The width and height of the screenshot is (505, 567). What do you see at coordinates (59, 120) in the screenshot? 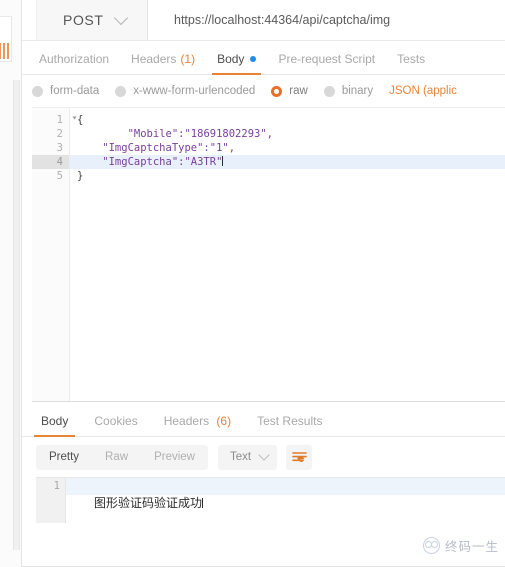
I see `gutter-line-1: 1` at bounding box center [59, 120].